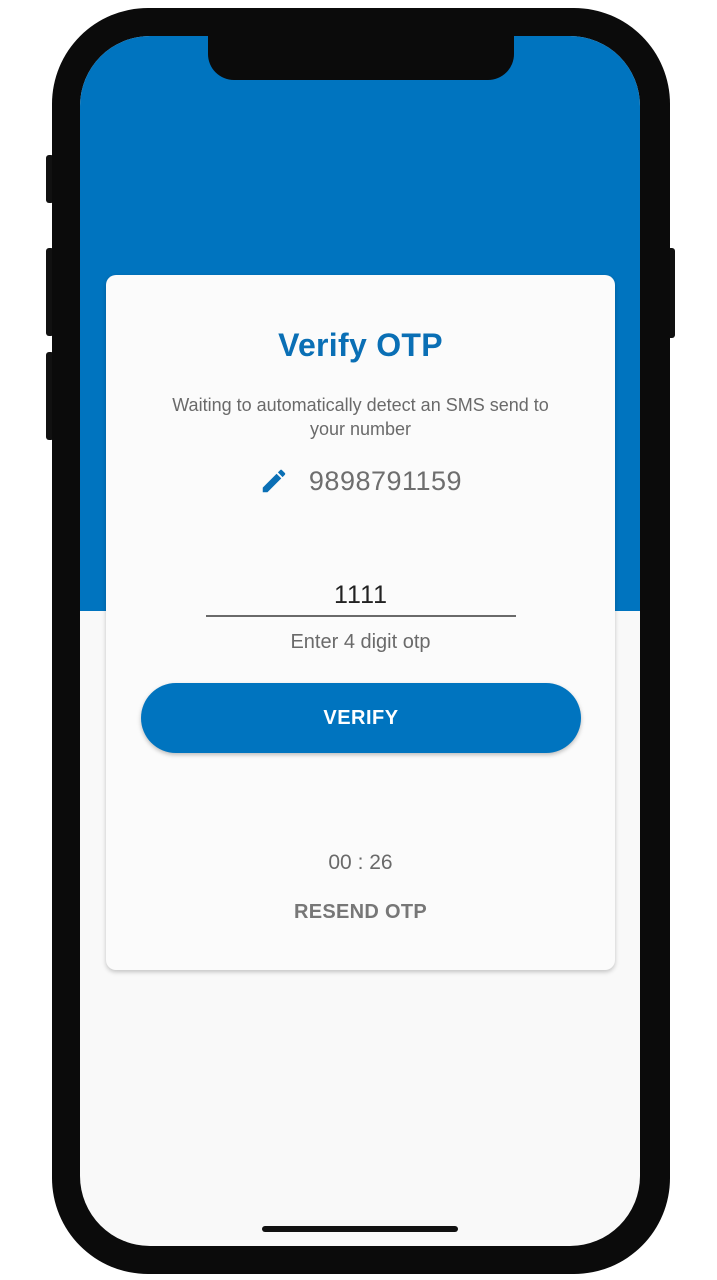 The image size is (717, 1280). I want to click on notch, so click(361, 58).